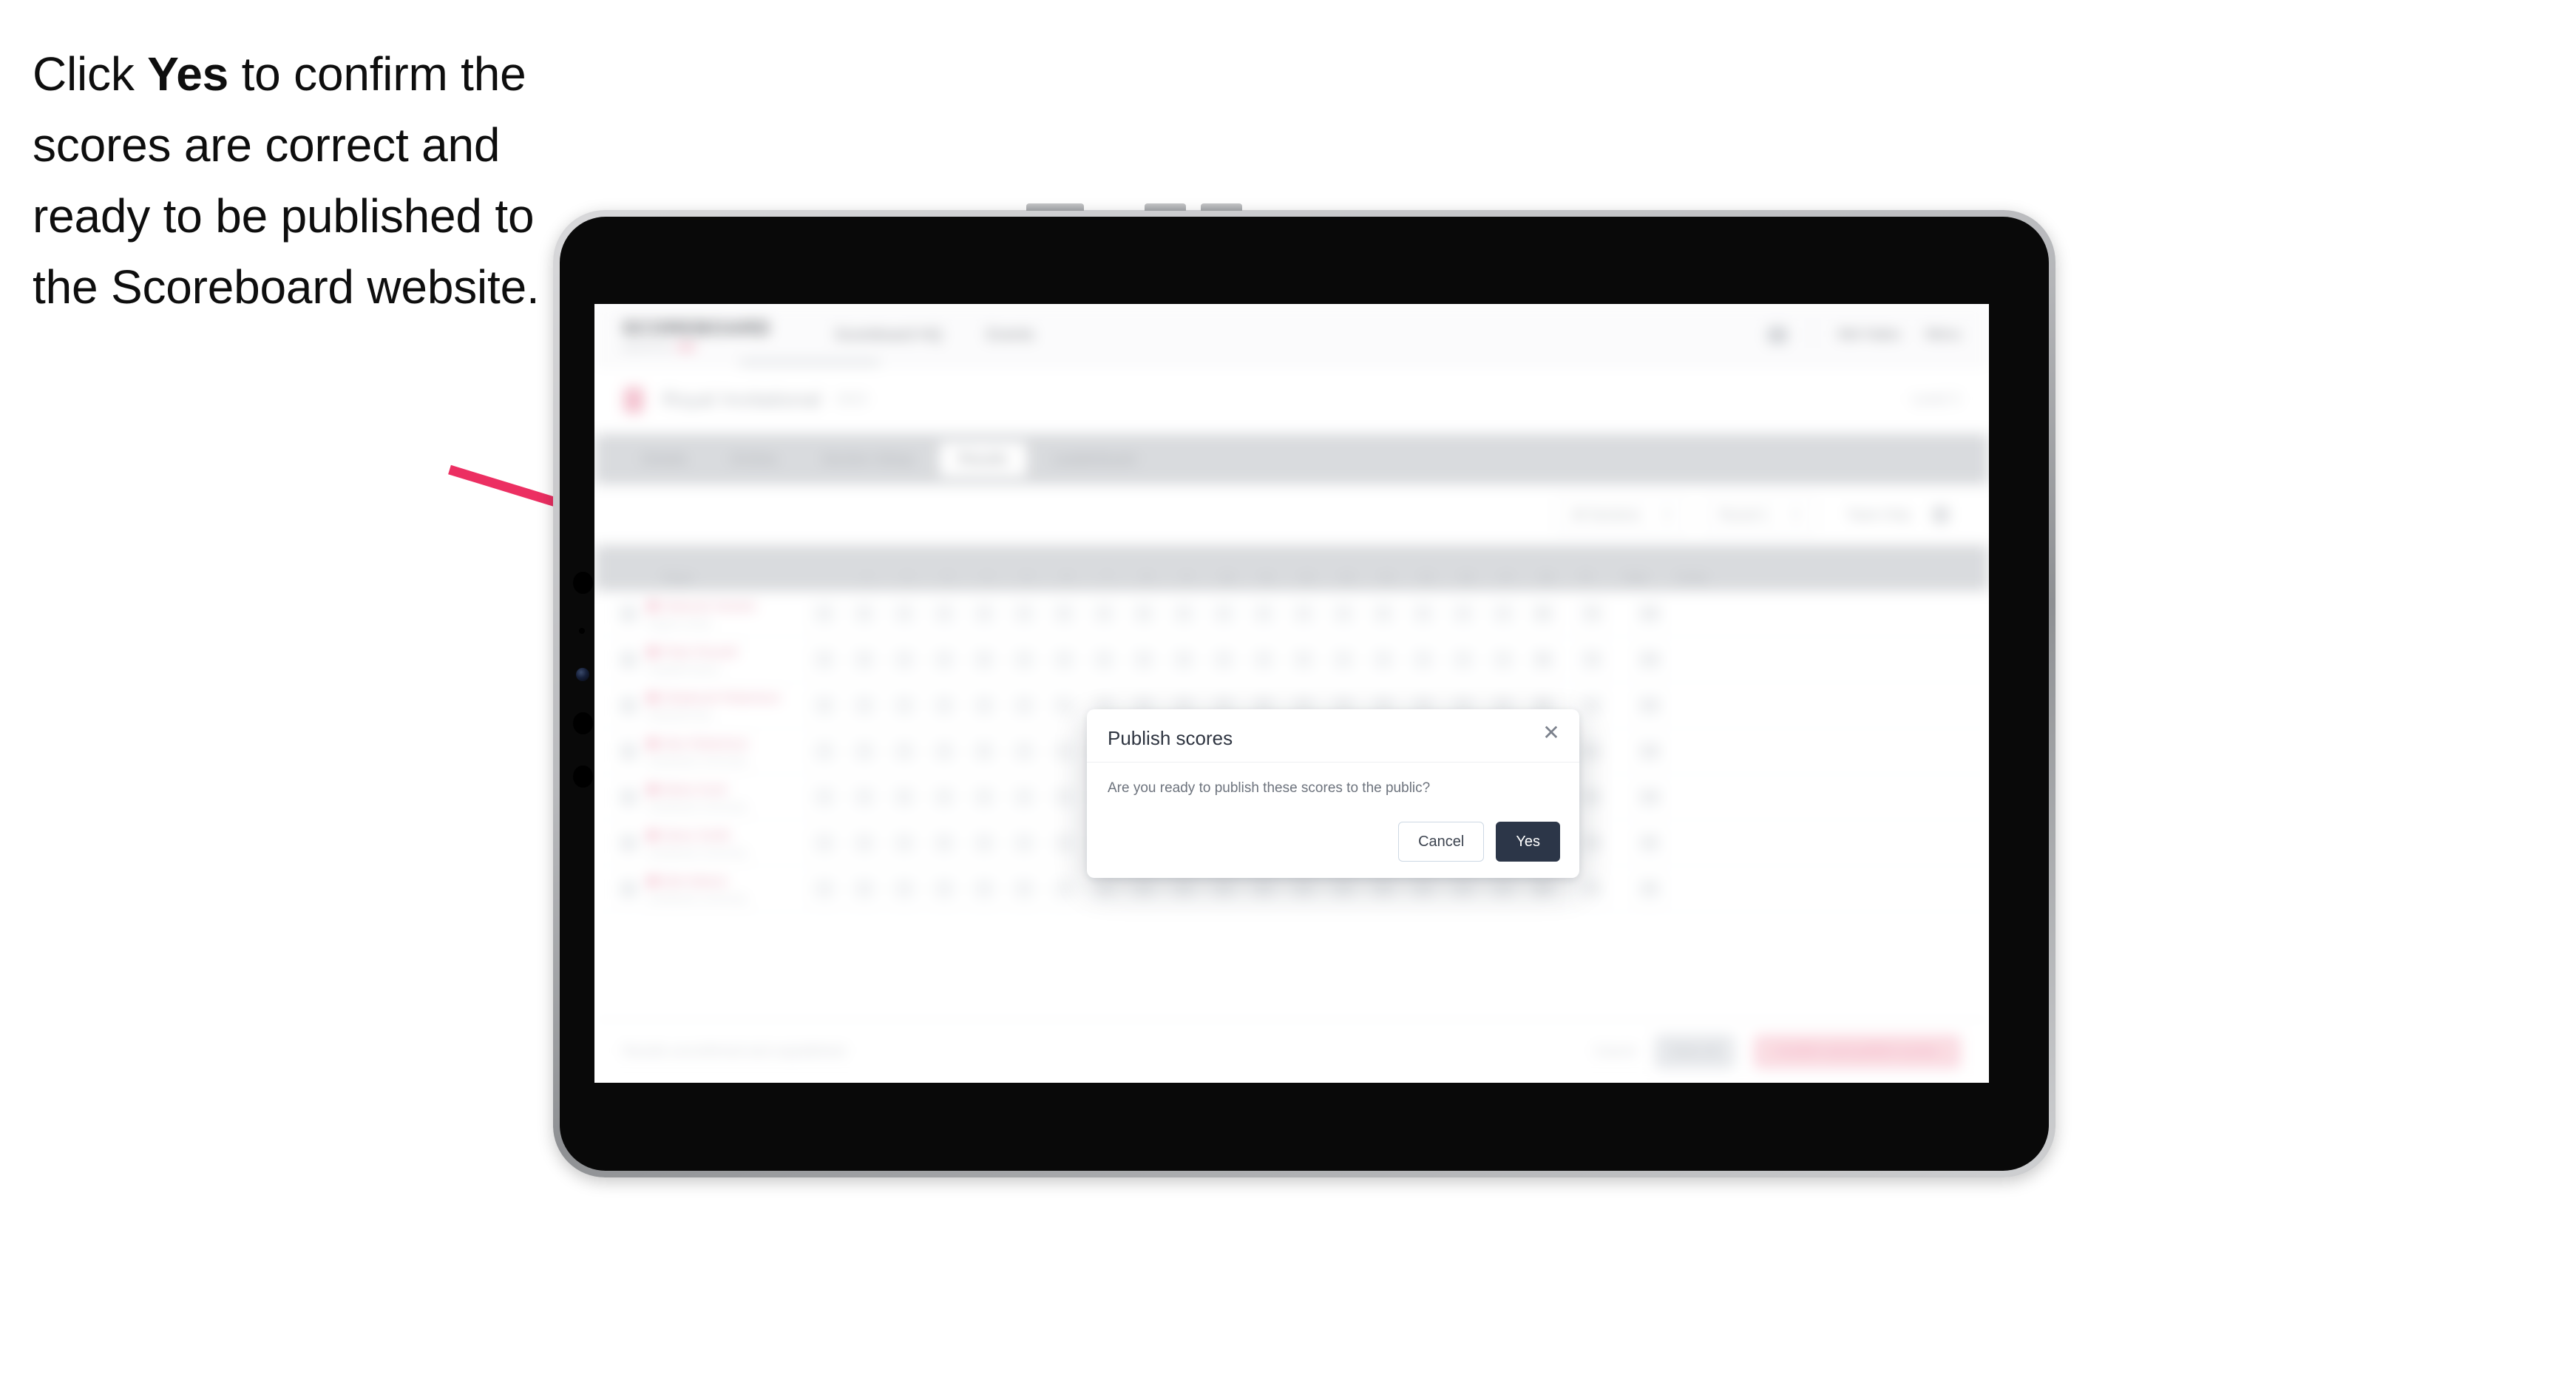  I want to click on caption-emphasis: Yes, so click(187, 74).